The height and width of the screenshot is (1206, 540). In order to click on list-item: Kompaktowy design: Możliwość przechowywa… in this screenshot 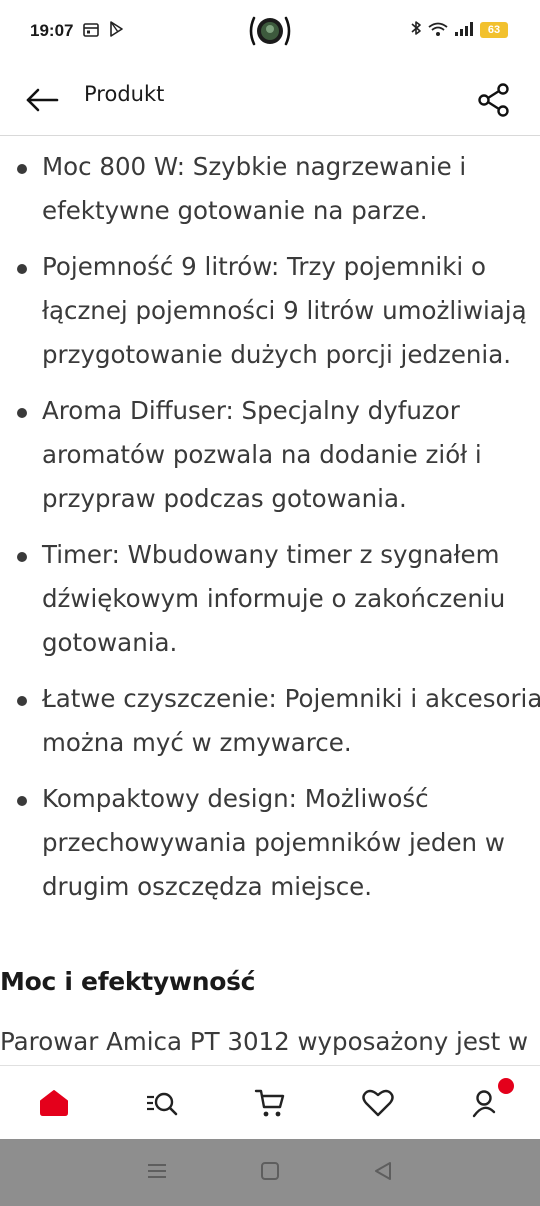, I will do `click(270, 843)`.